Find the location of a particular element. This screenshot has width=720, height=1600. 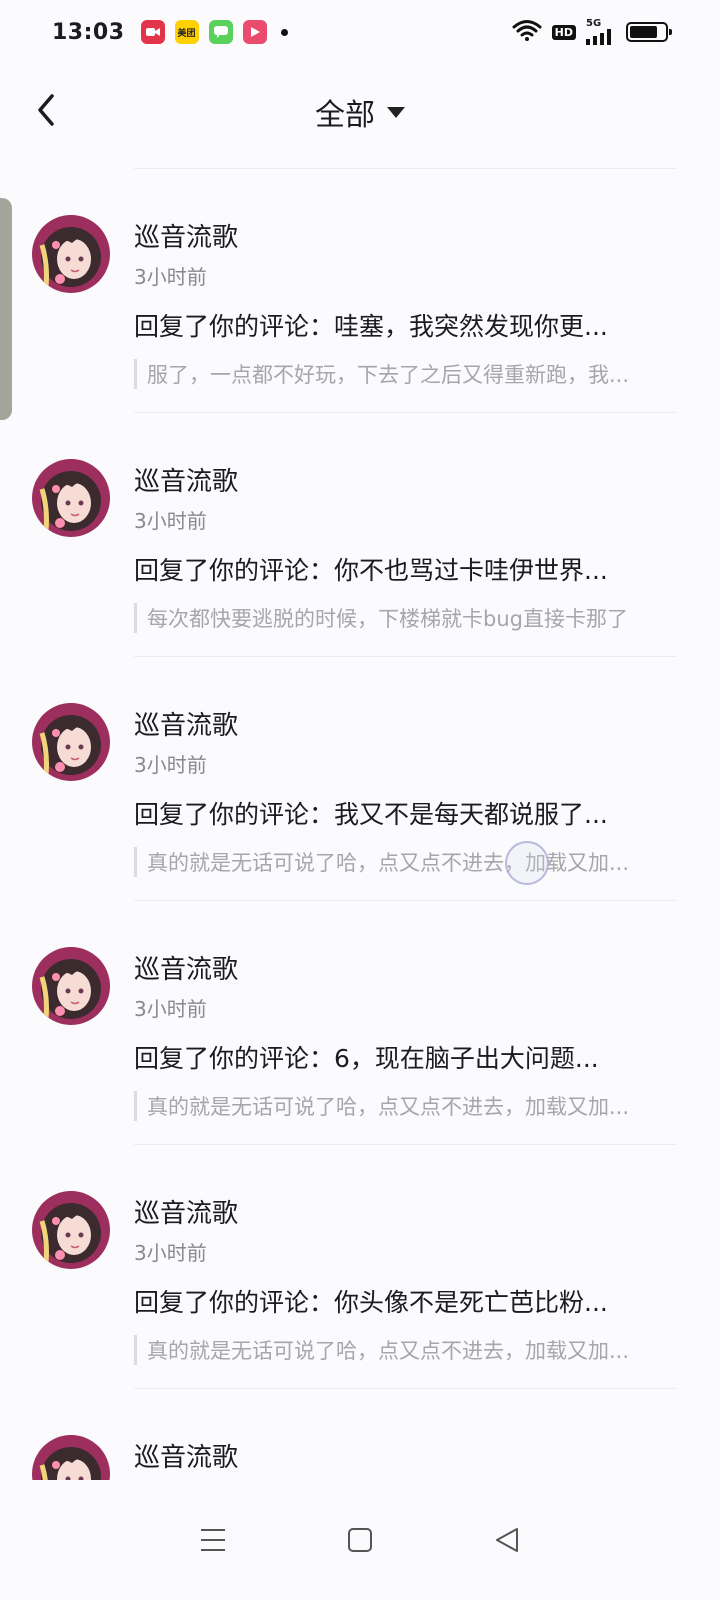

menu-icon is located at coordinates (213, 1540).